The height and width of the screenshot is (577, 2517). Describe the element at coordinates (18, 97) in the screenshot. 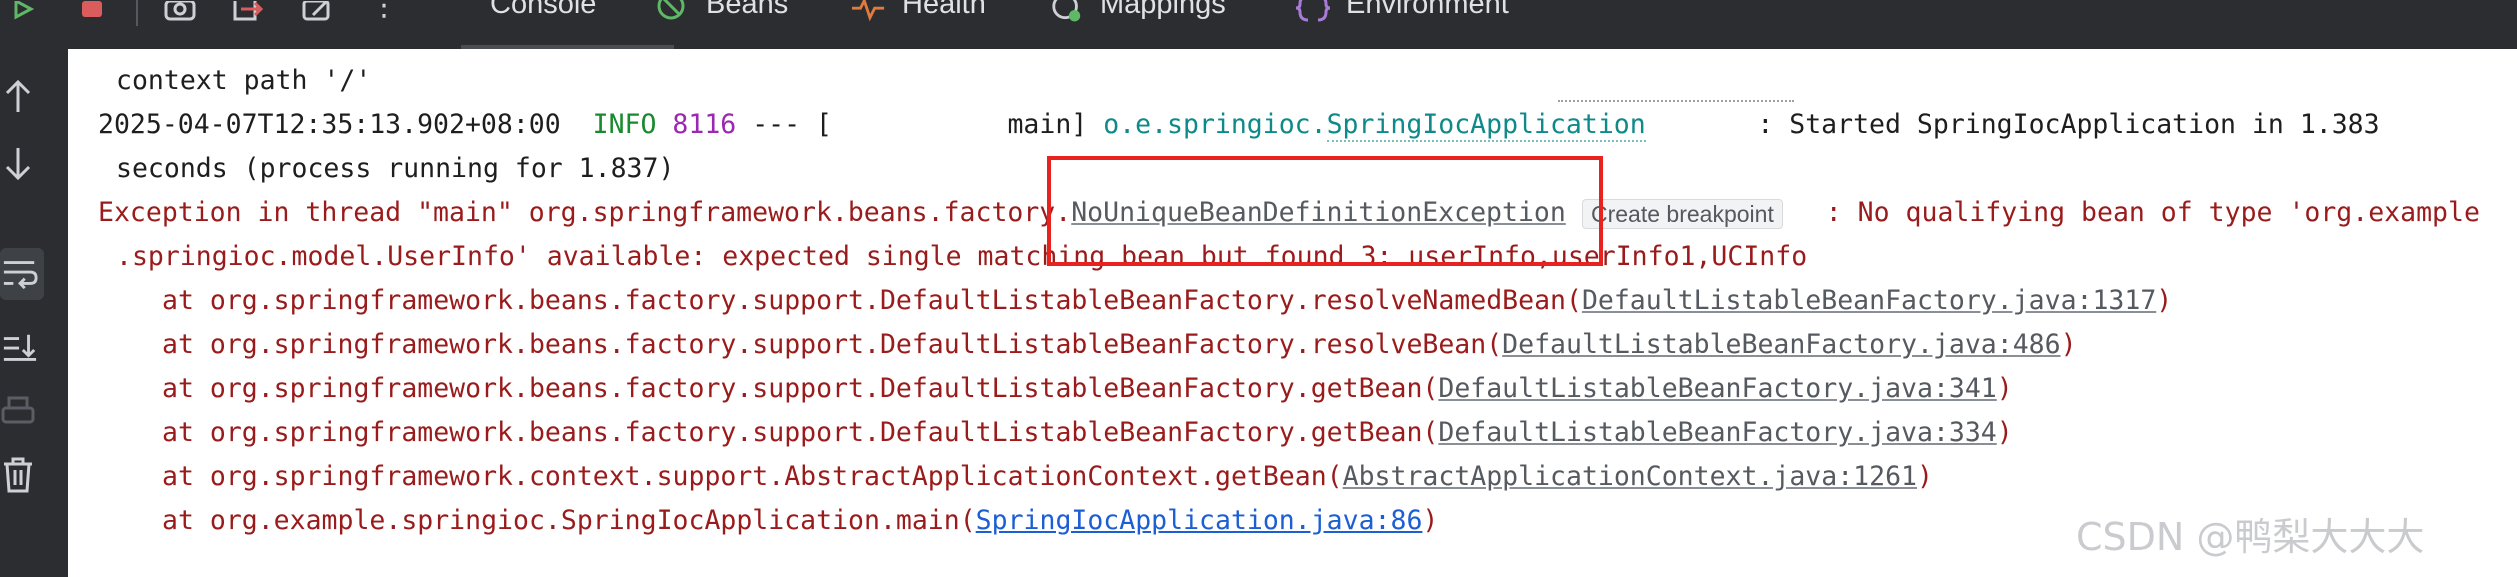

I see `scroll-up-icon` at that location.